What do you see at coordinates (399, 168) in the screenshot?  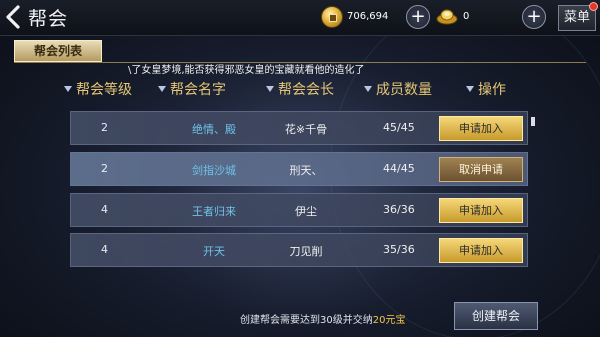 I see `guild-member-count: 44/45` at bounding box center [399, 168].